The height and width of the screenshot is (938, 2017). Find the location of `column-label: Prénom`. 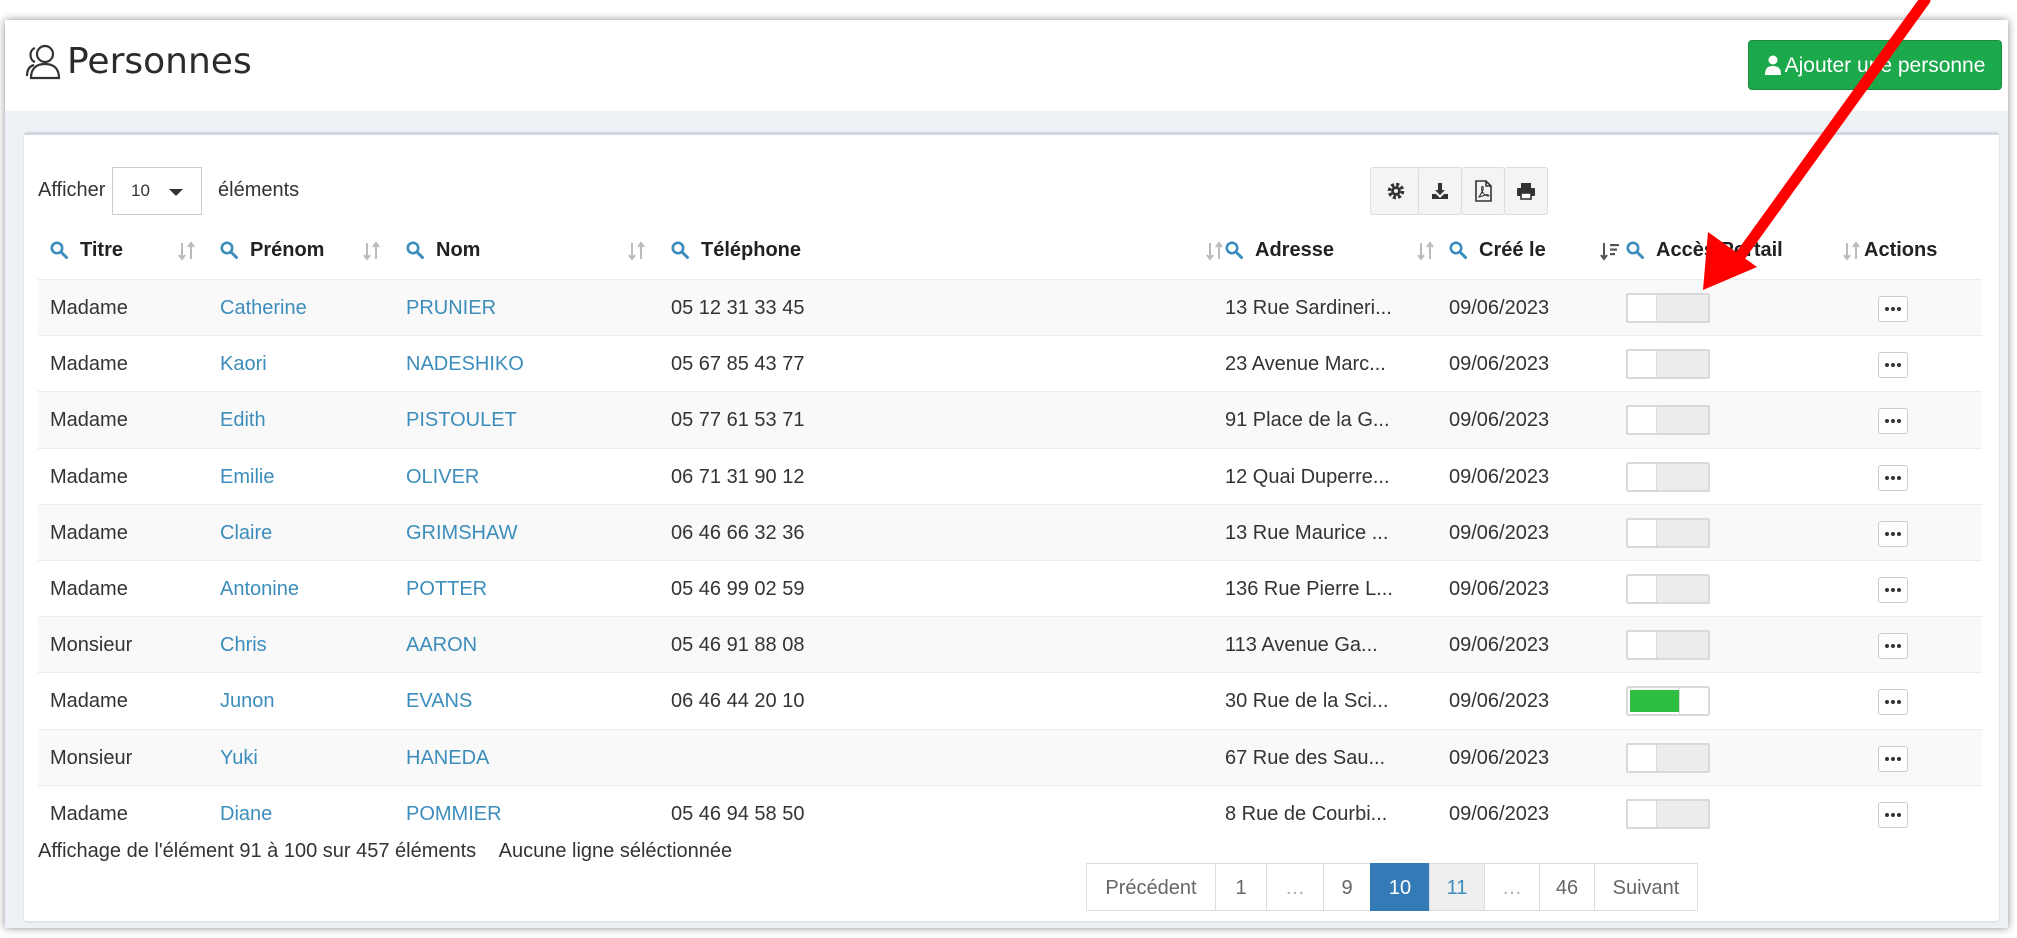

column-label: Prénom is located at coordinates (287, 250).